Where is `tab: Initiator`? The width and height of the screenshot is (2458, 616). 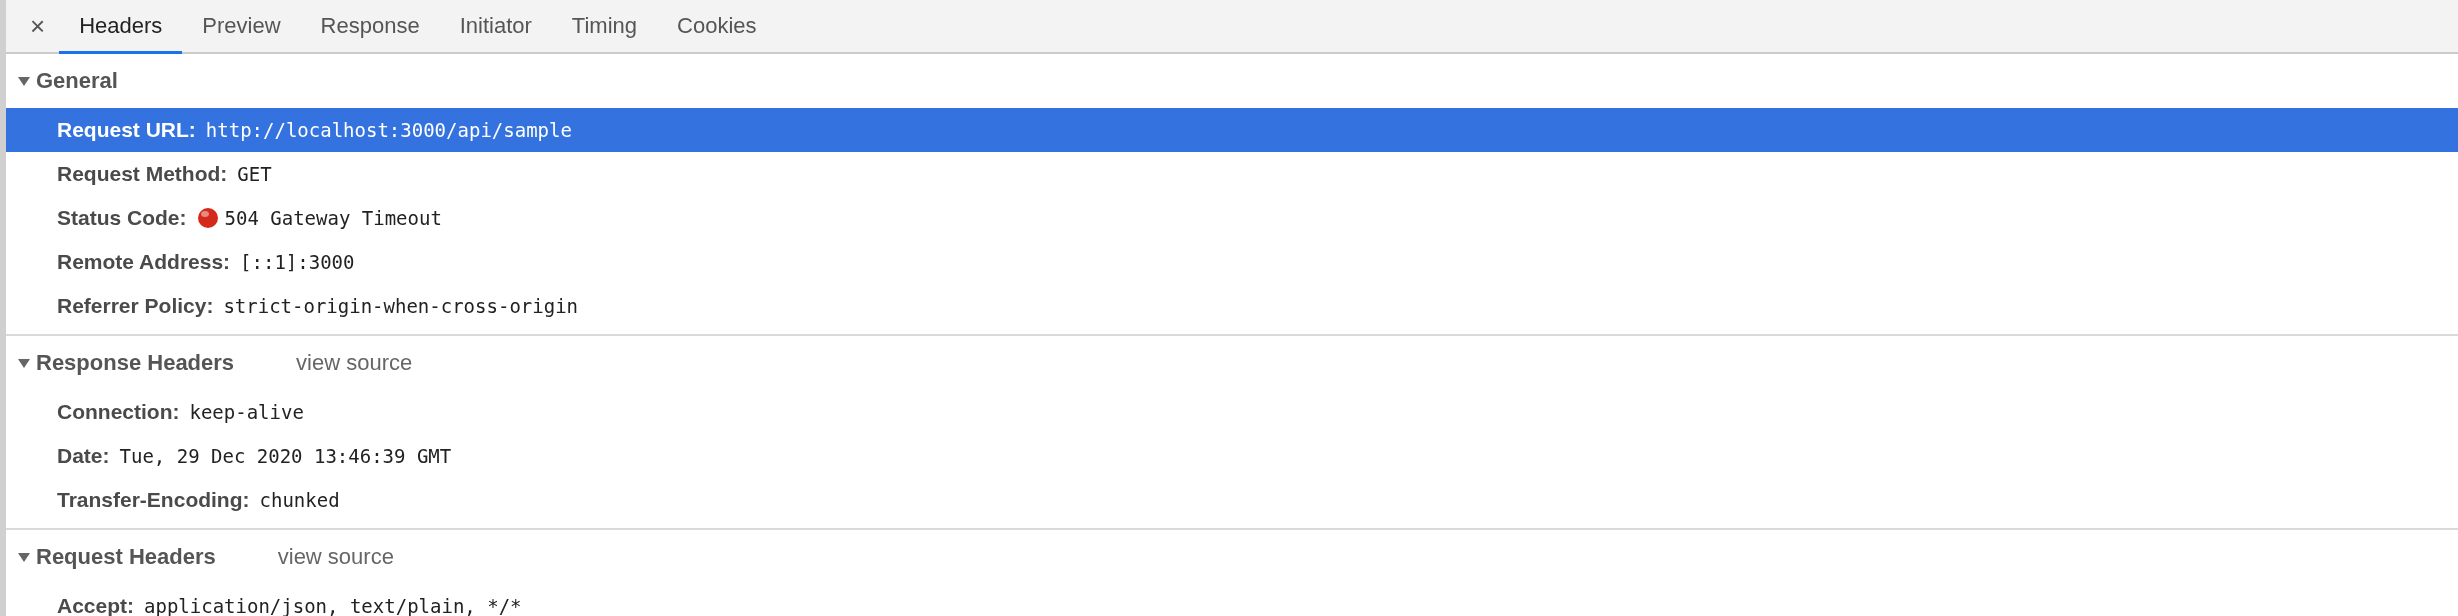 tab: Initiator is located at coordinates (495, 27).